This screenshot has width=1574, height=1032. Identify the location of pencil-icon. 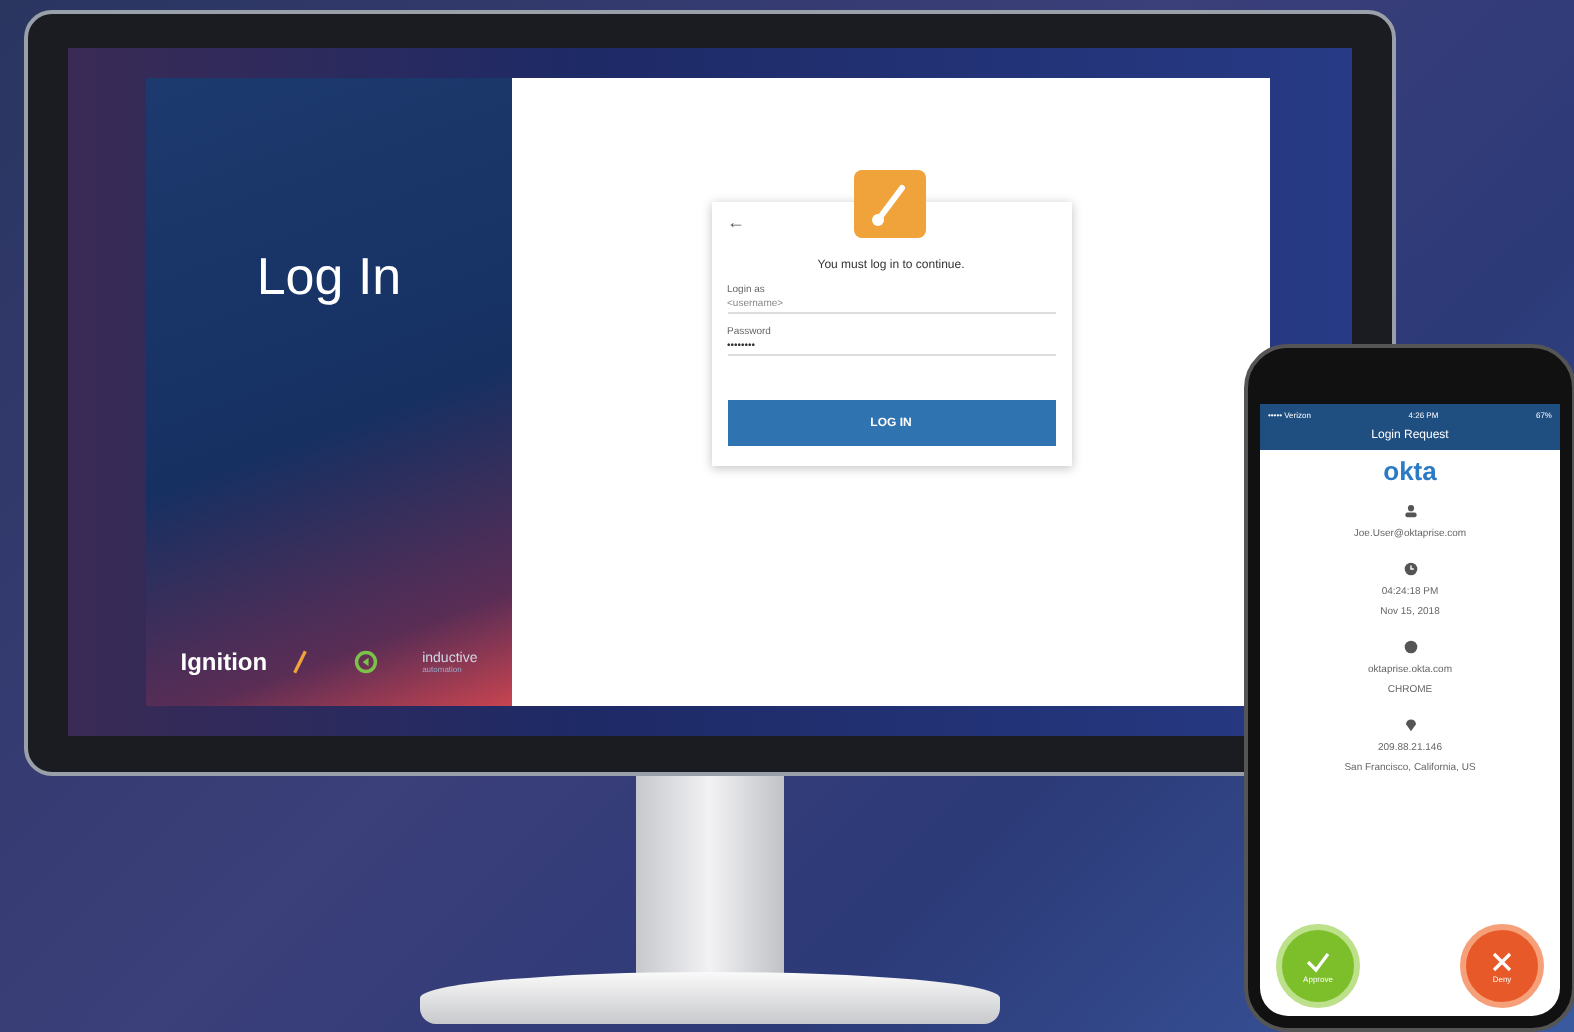
(300, 662).